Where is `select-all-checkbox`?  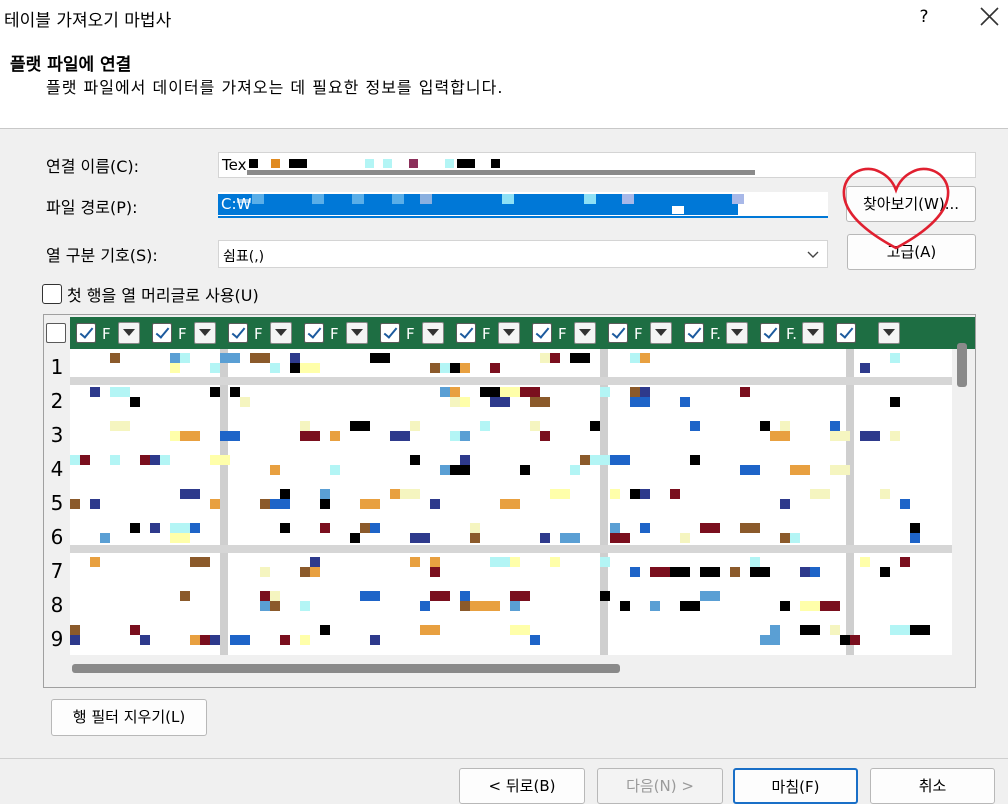
select-all-checkbox is located at coordinates (56, 333).